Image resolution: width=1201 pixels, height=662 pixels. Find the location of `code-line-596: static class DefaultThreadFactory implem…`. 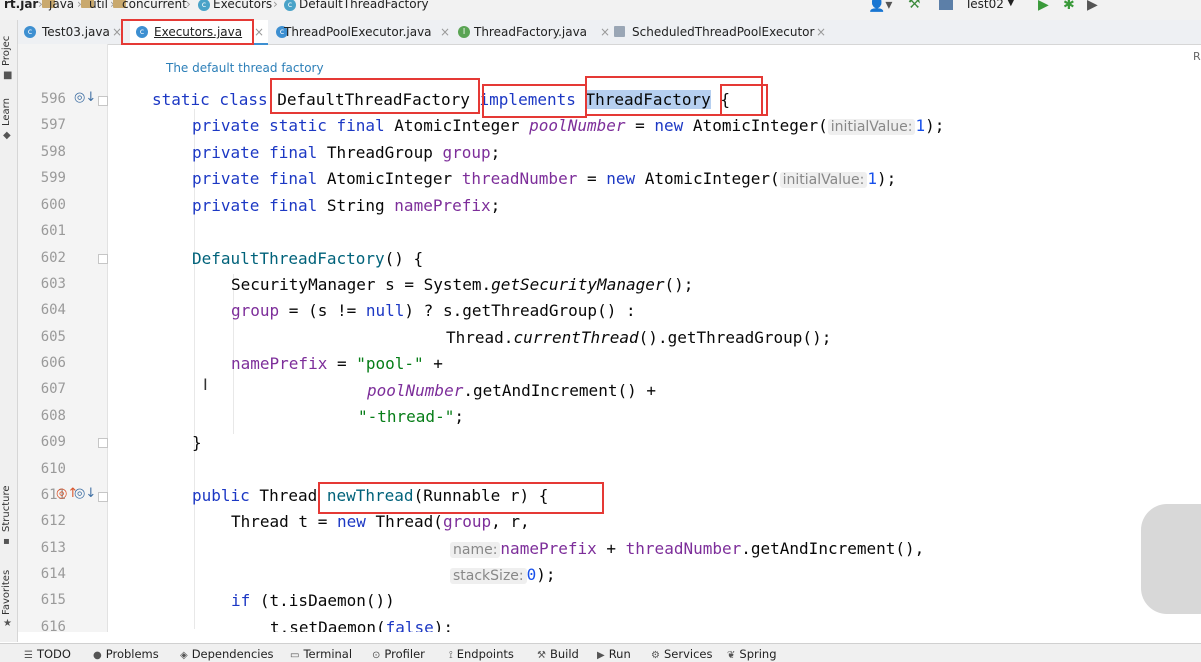

code-line-596: static class DefaultThreadFactory implem… is located at coordinates (441, 99).